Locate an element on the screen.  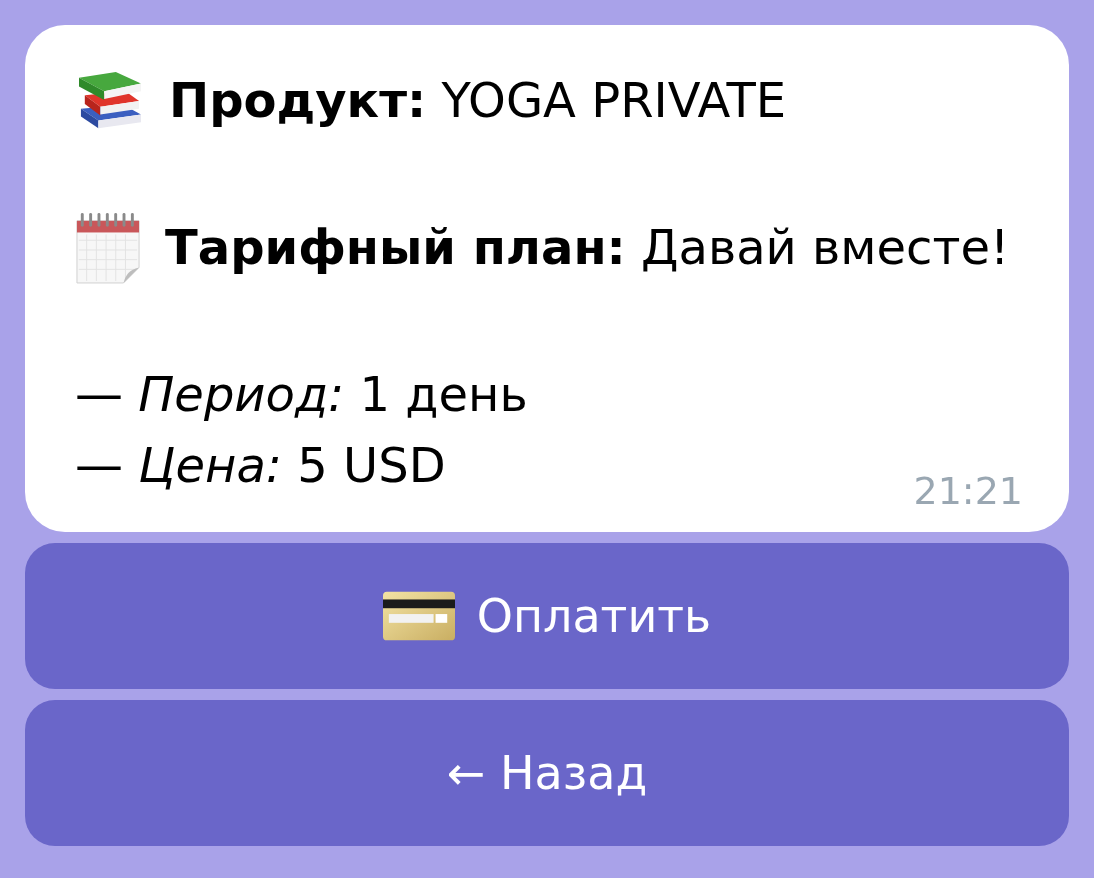
message-text: — Цена: 5 USD is located at coordinates (260, 465).